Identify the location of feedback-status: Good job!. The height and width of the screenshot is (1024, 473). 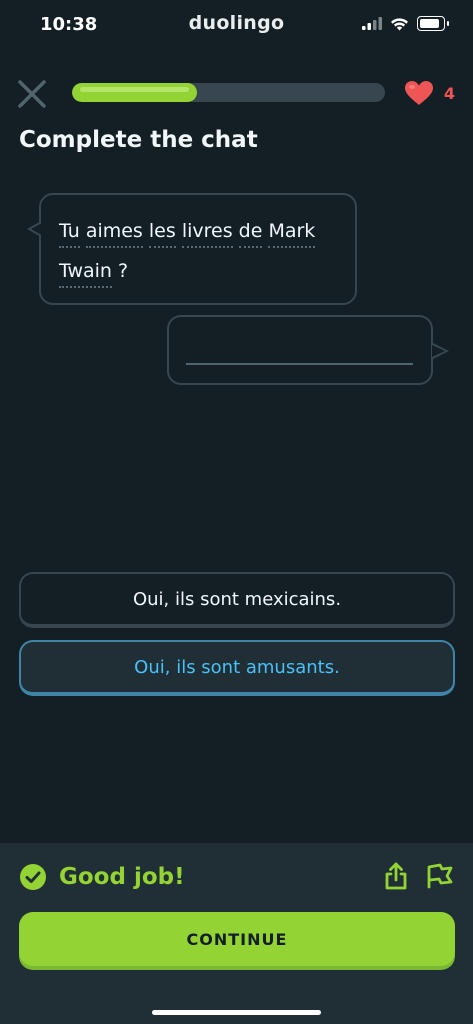
(102, 877).